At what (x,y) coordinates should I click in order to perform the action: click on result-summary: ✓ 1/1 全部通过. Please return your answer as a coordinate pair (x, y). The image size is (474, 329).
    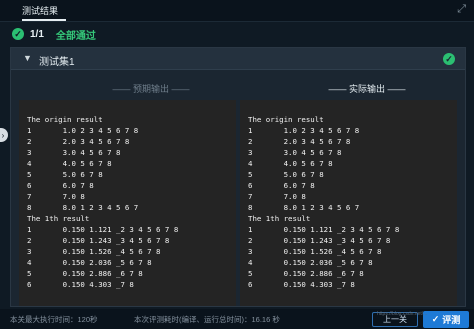
    Looking at the image, I should click on (54, 34).